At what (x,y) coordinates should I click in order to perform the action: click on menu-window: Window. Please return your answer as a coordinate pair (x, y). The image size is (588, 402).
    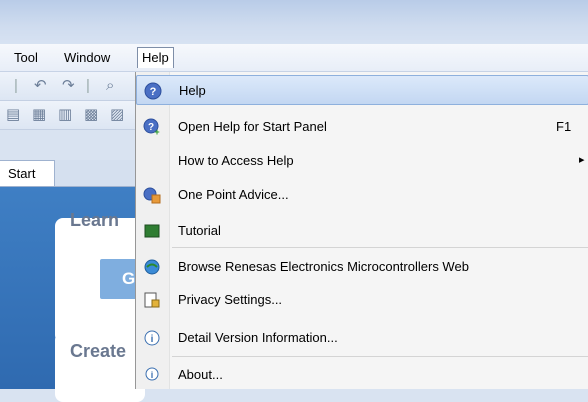
    Looking at the image, I should click on (87, 57).